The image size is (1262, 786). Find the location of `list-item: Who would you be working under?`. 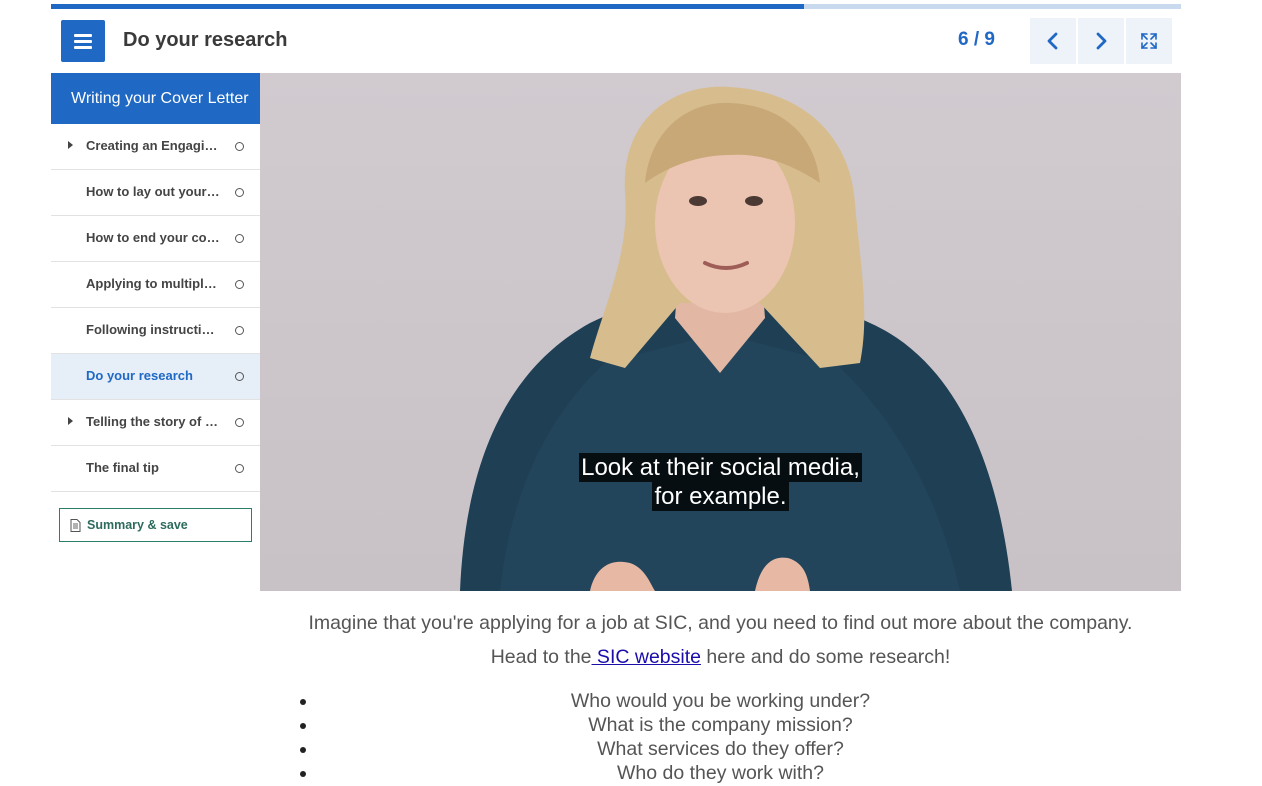

list-item: Who would you be working under? is located at coordinates (720, 702).